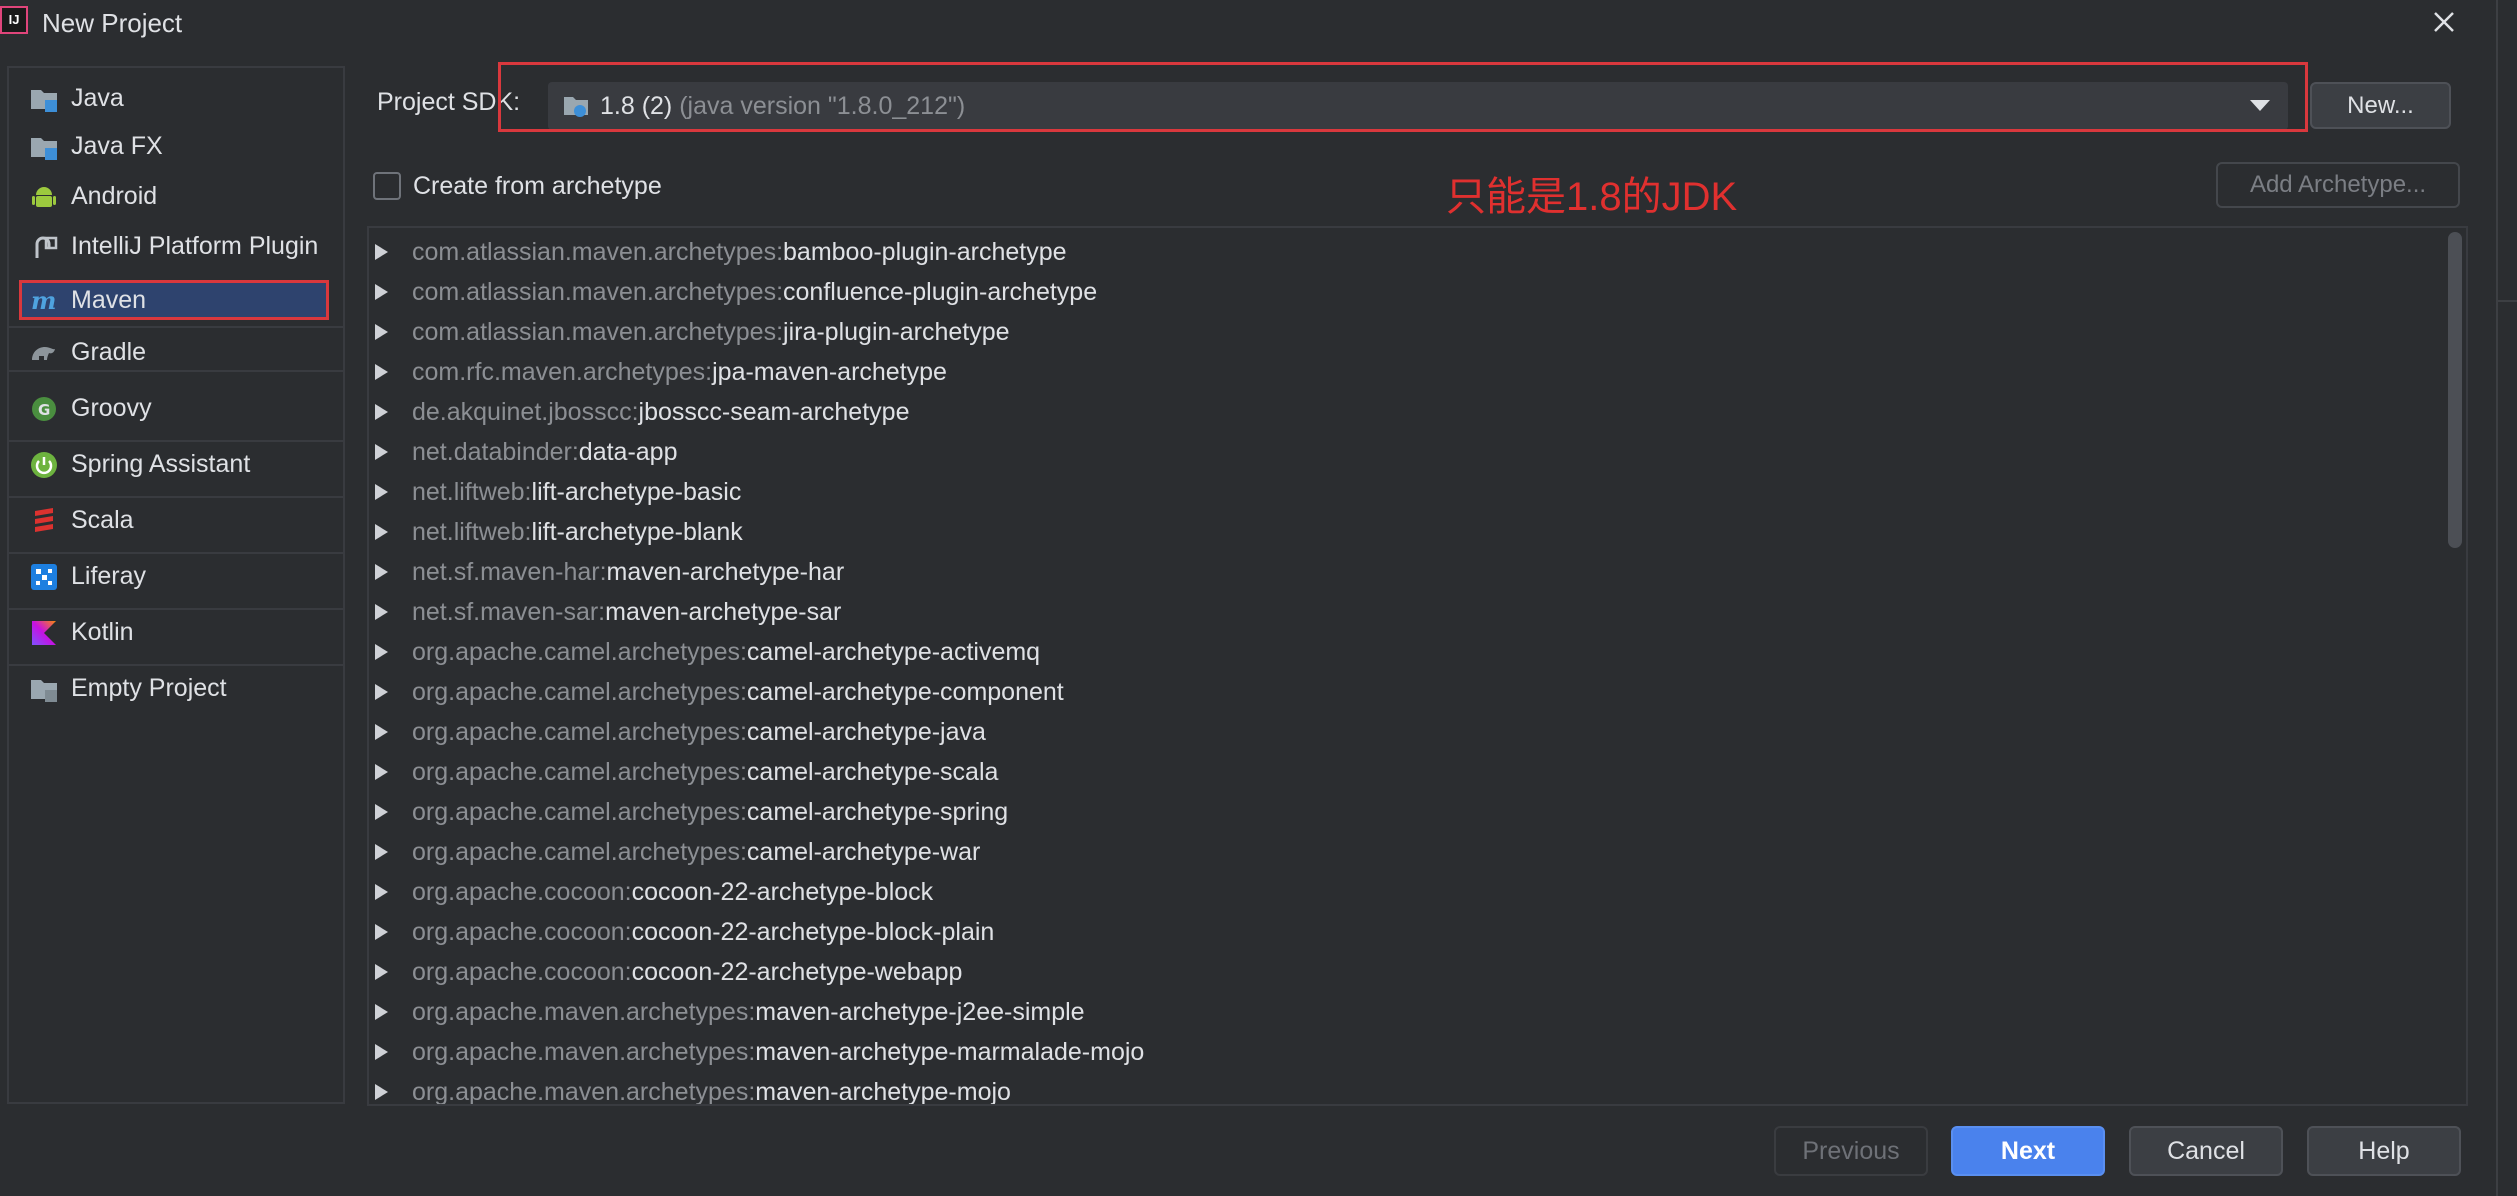 This screenshot has height=1196, width=2517. Describe the element at coordinates (537, 186) in the screenshot. I see `create-from-archetype-label: Create from archetype` at that location.